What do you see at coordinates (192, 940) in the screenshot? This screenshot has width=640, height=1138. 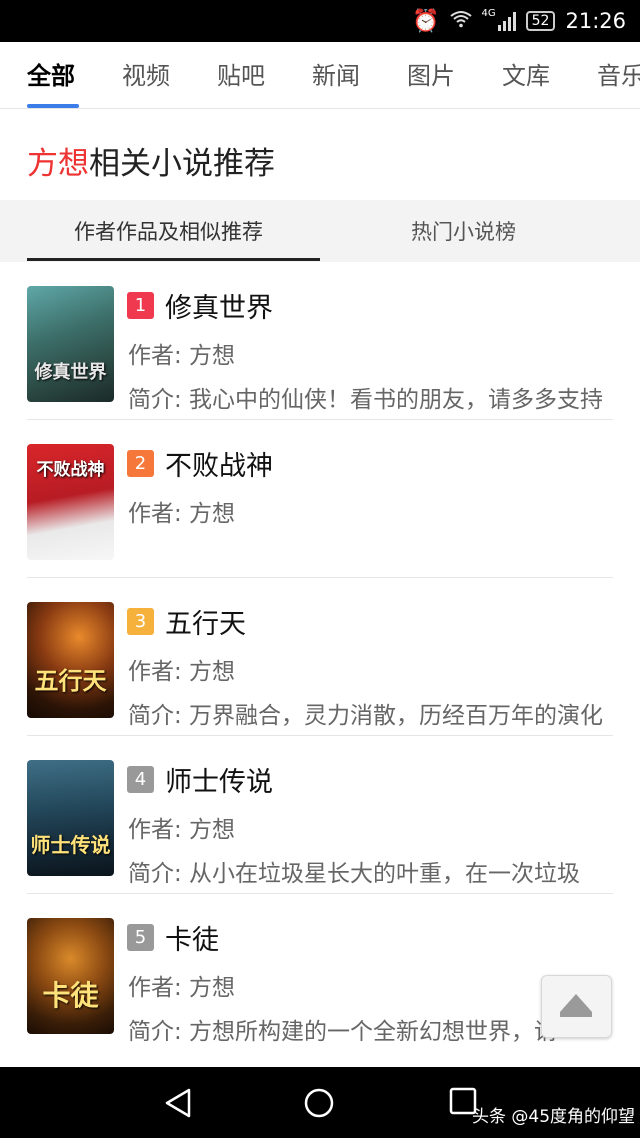 I see `book-title: 卡徒` at bounding box center [192, 940].